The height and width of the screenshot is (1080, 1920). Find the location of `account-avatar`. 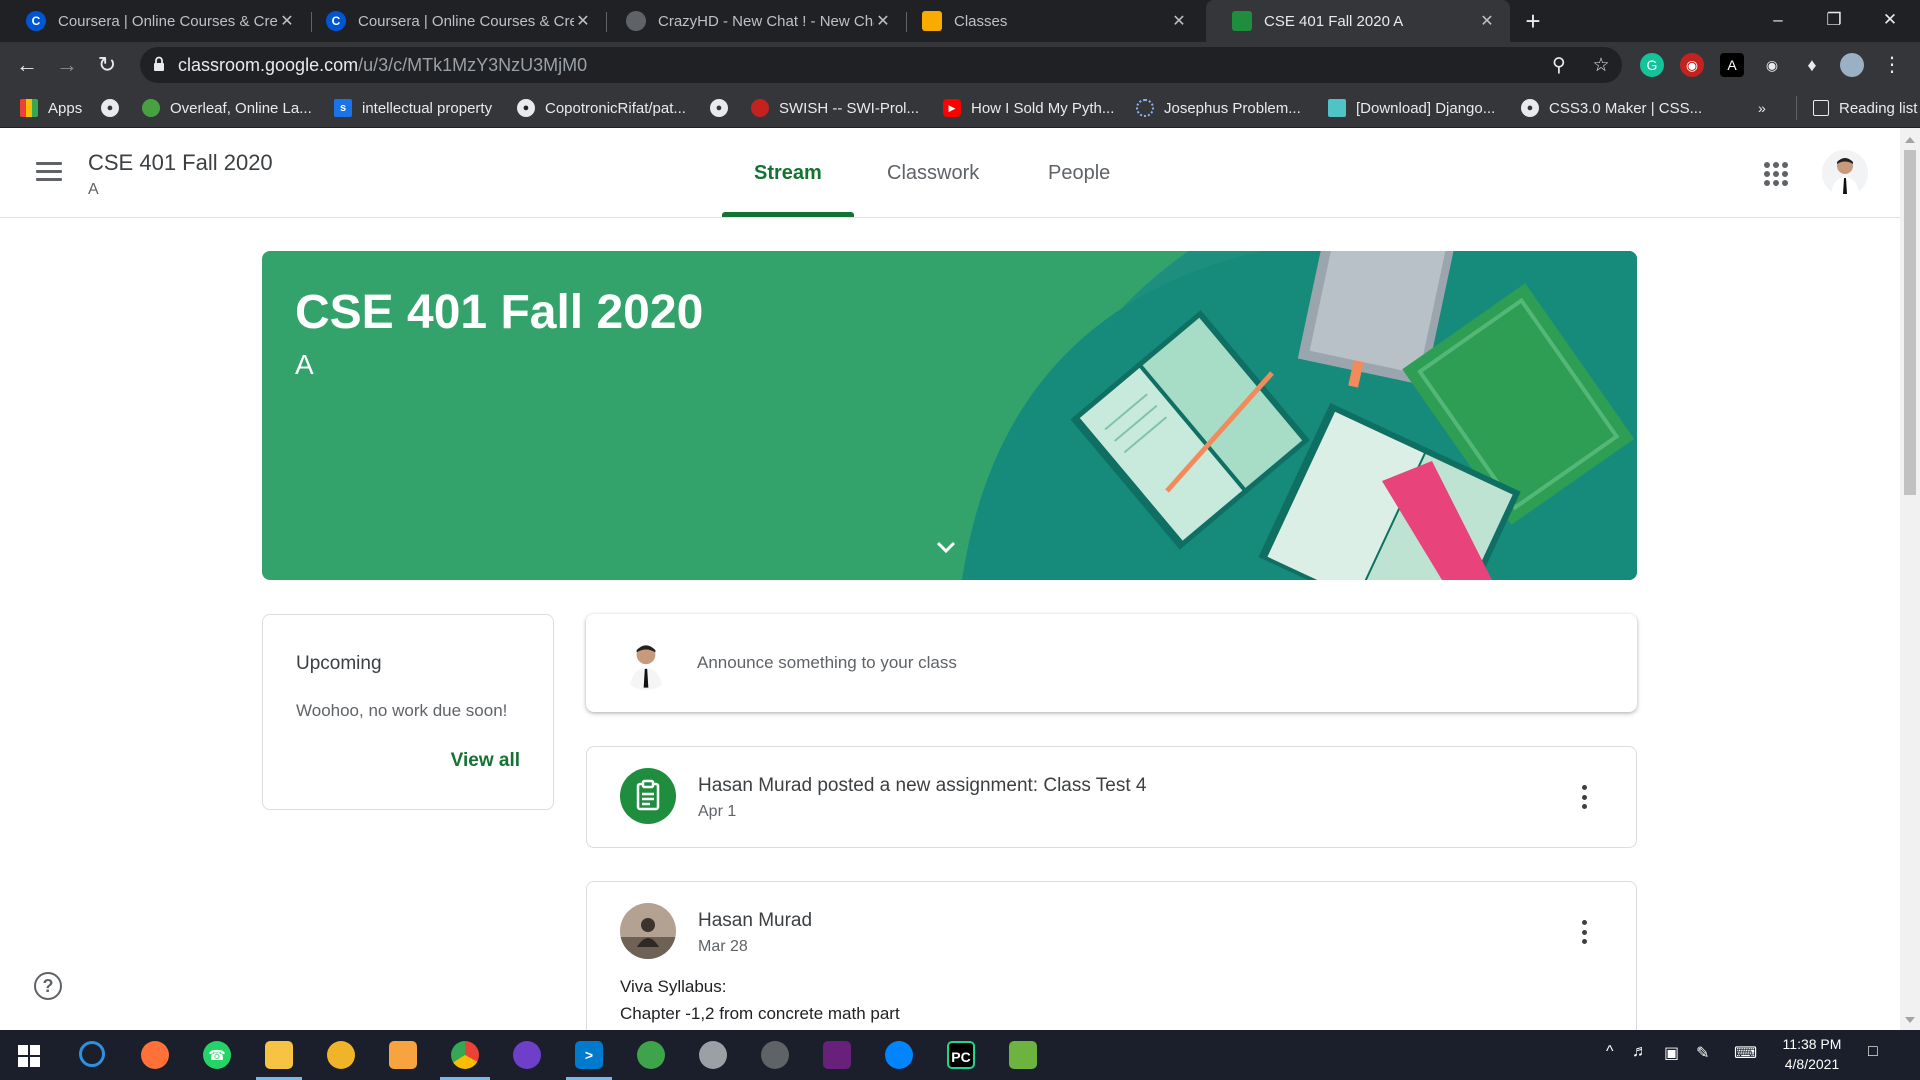

account-avatar is located at coordinates (1845, 173).